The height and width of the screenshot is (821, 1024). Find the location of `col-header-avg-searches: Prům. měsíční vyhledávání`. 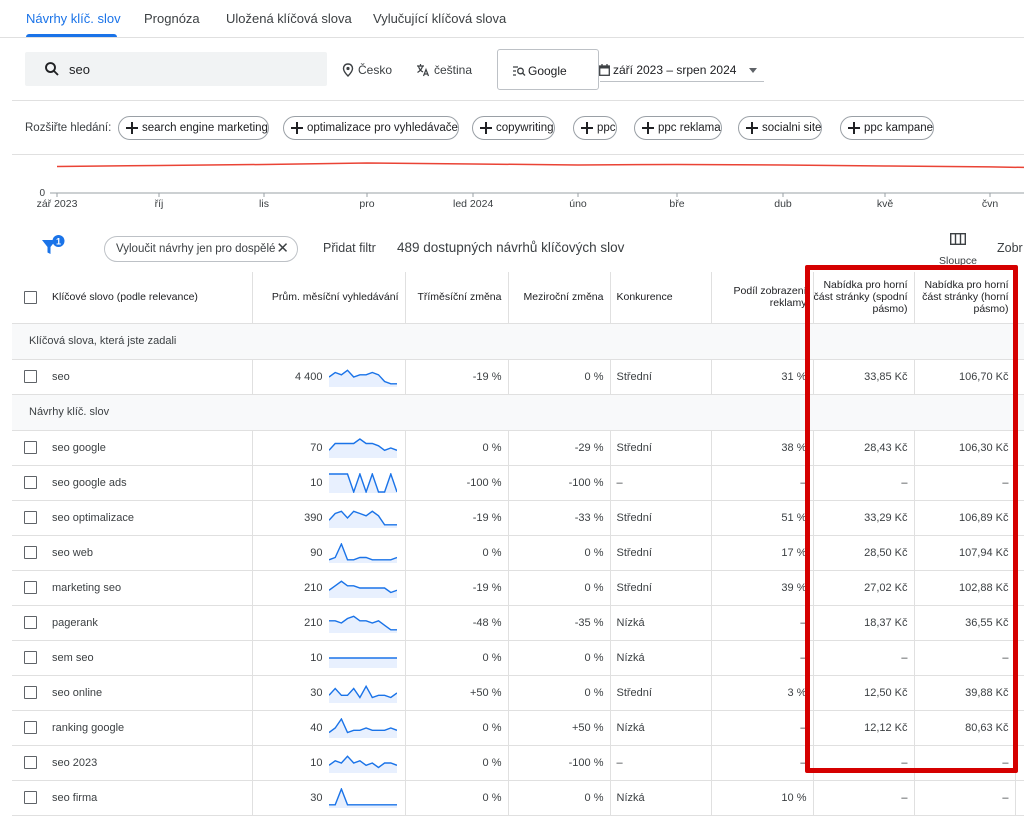

col-header-avg-searches: Prům. měsíční vyhledávání is located at coordinates (329, 298).